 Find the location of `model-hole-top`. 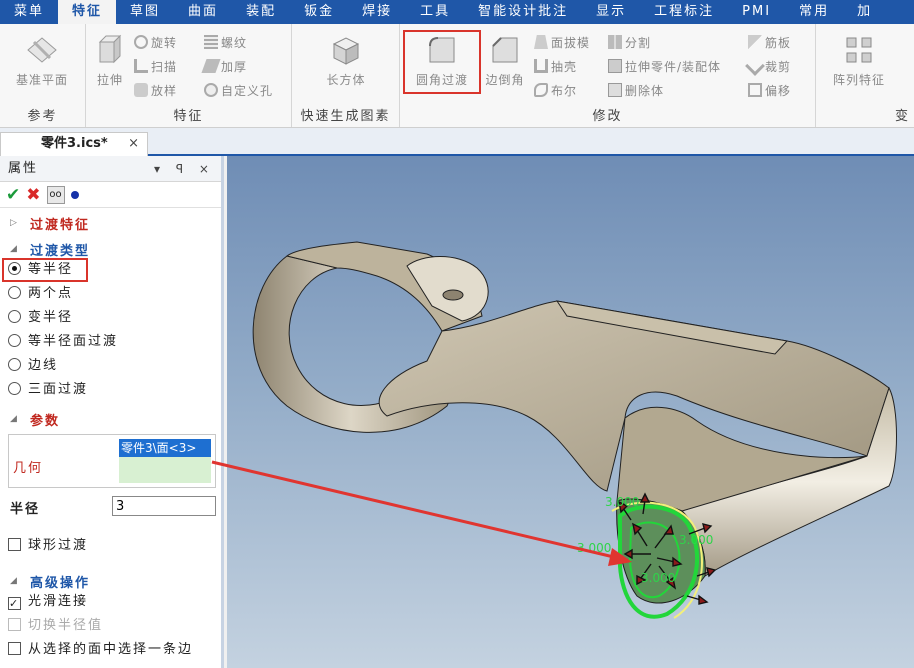

model-hole-top is located at coordinates (453, 295).